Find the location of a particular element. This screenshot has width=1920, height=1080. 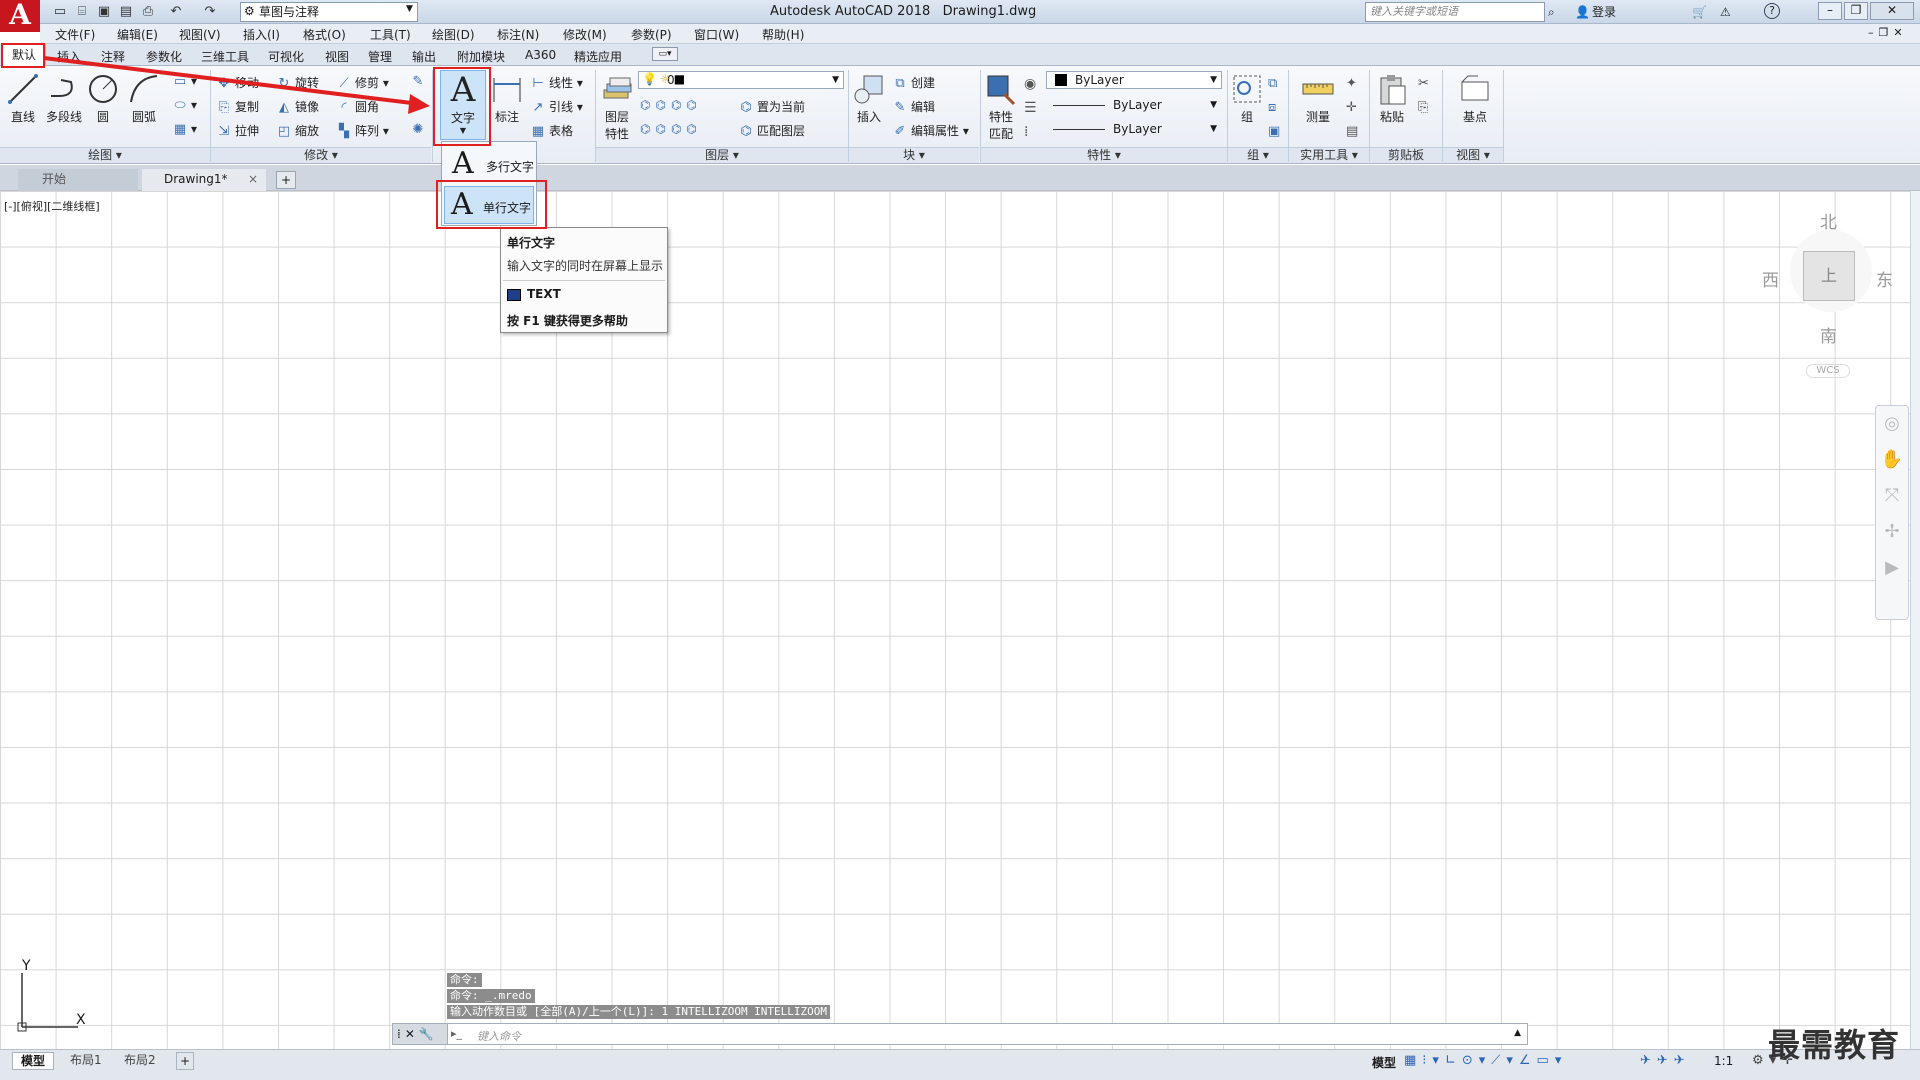

tab-addins: 附加模块 is located at coordinates (481, 56).